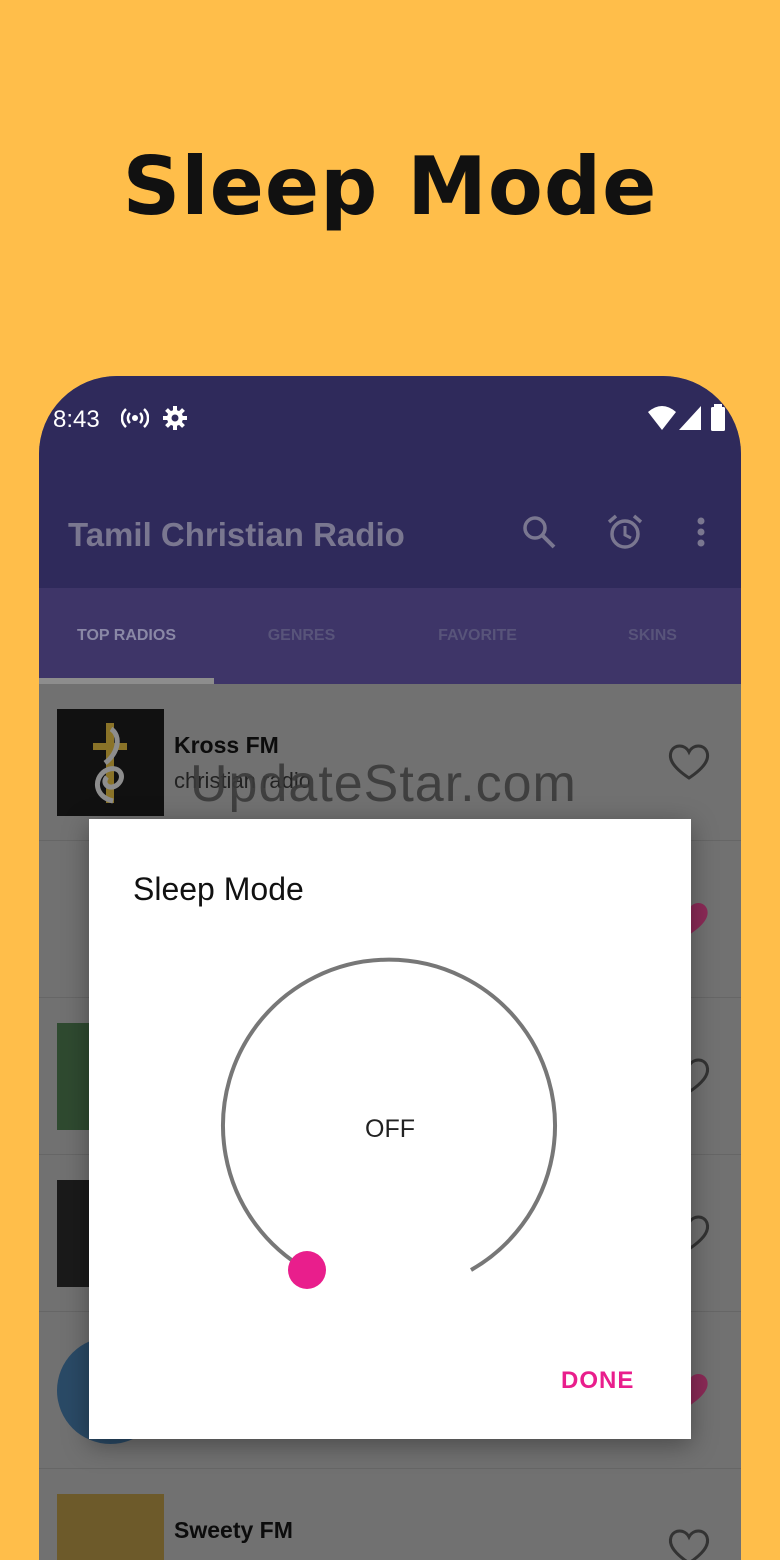 This screenshot has width=780, height=1560. What do you see at coordinates (477, 636) in the screenshot?
I see `tab-favorite: FAVORITE` at bounding box center [477, 636].